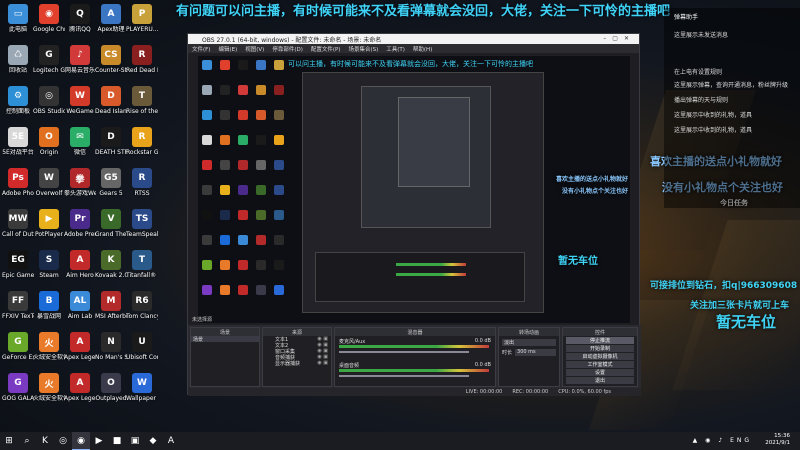  Describe the element at coordinates (142, 264) in the screenshot. I see `desktop-icon: T Titanfall® 2` at that location.